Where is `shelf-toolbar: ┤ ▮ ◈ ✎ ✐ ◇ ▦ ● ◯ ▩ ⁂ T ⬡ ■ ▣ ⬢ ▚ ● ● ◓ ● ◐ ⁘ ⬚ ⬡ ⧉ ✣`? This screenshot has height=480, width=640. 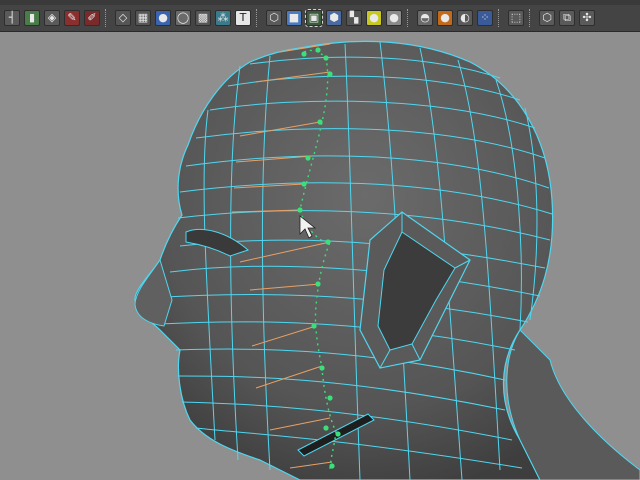
shelf-toolbar: ┤ ▮ ◈ ✎ ✐ ◇ ▦ ● ◯ ▩ ⁂ T ⬡ ■ ▣ ⬢ ▚ ● ● ◓ ● ◐ ⁘ ⬚ ⬡ ⧉ ✣ is located at coordinates (320, 16).